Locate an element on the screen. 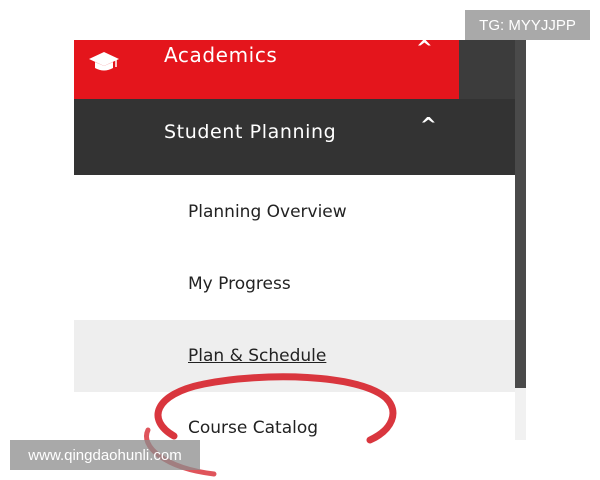  academics-row-shade is located at coordinates (487, 69).